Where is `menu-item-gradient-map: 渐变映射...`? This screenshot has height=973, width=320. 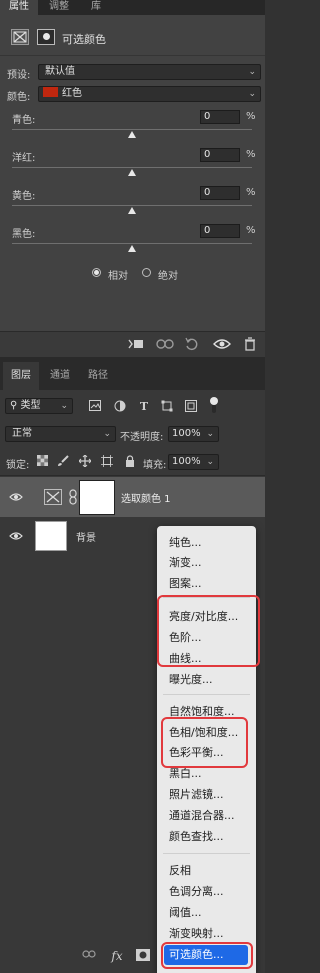
menu-item-gradient-map: 渐变映射... is located at coordinates (211, 934).